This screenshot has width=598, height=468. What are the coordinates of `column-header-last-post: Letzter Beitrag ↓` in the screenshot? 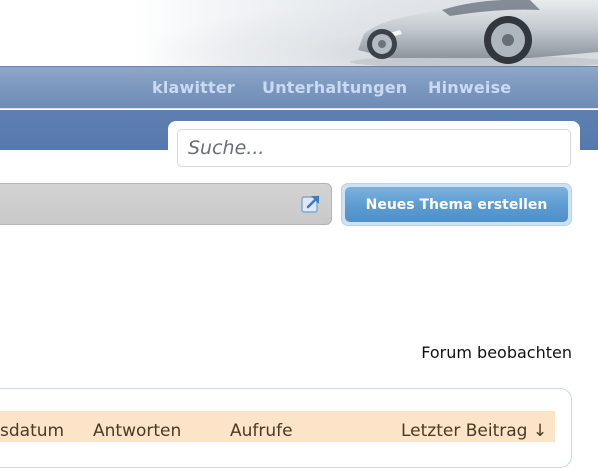 It's located at (474, 431).